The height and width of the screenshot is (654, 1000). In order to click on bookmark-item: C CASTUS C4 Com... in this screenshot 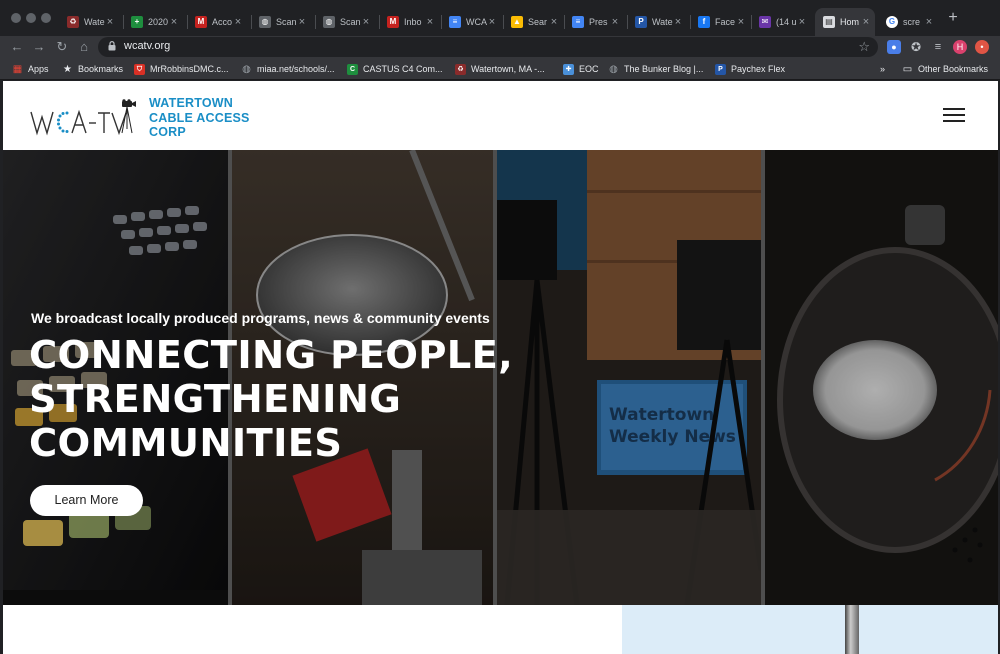, I will do `click(395, 69)`.